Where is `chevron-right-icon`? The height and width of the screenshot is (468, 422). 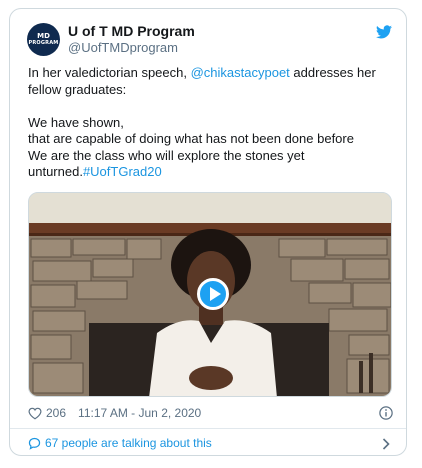
chevron-right-icon is located at coordinates (386, 444).